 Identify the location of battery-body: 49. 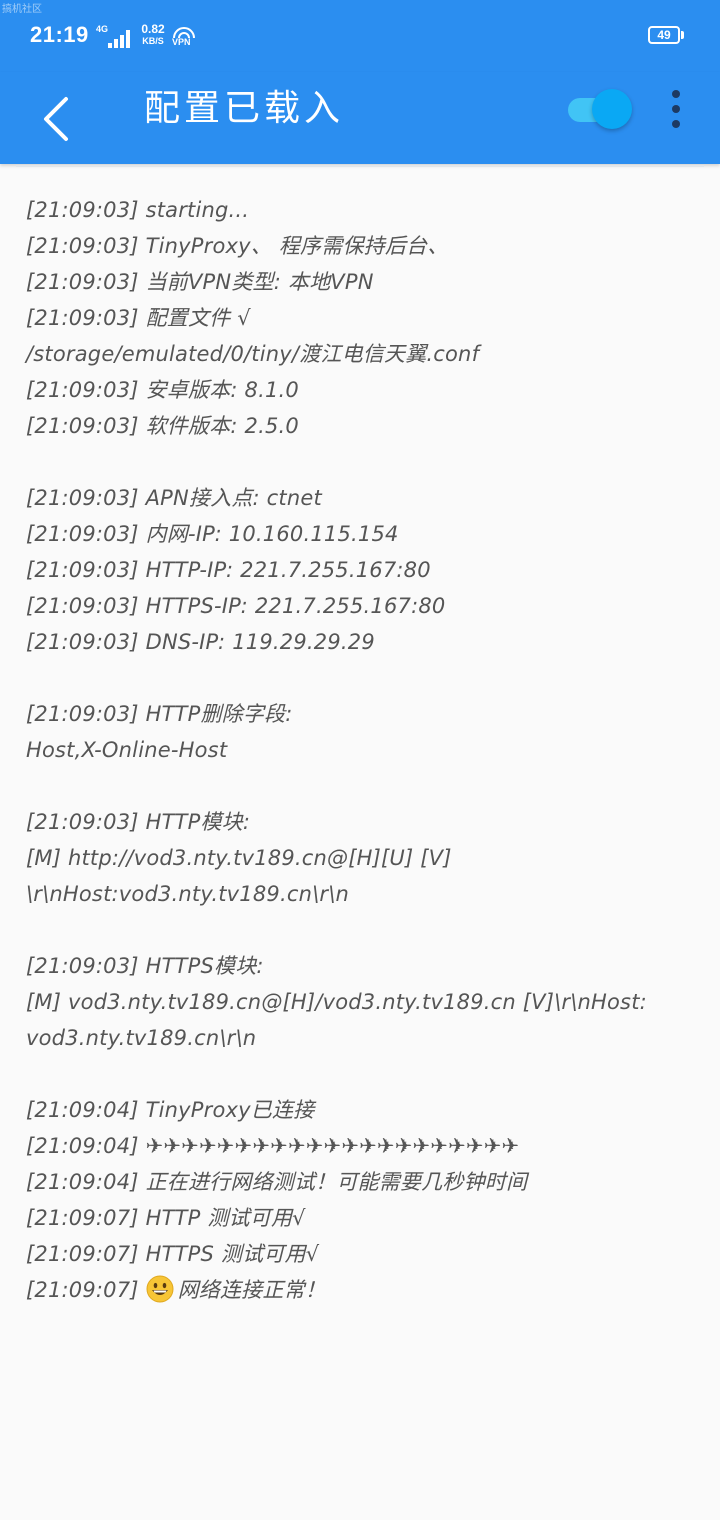
(664, 35).